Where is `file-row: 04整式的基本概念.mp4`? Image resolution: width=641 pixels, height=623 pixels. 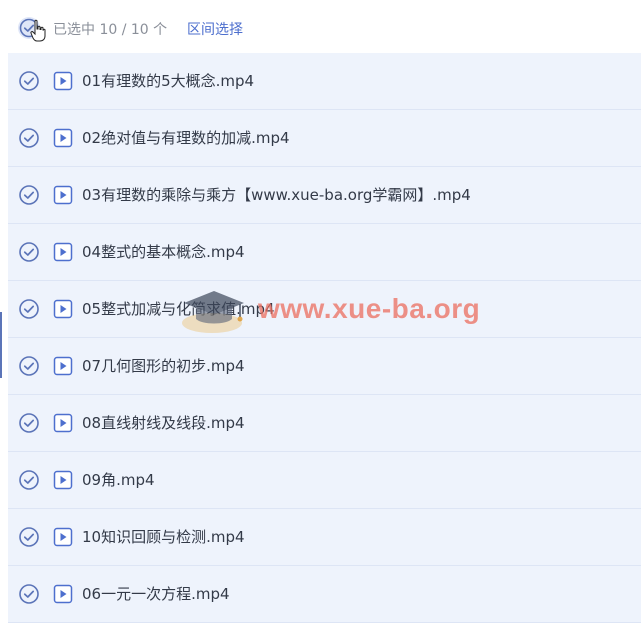
file-row: 04整式的基本概念.mp4 is located at coordinates (324, 252).